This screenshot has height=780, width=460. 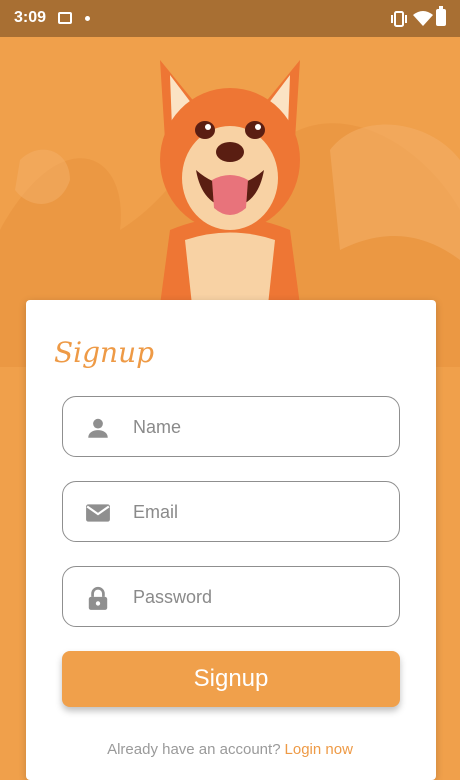 I want to click on form-title: Signup, so click(x=104, y=352).